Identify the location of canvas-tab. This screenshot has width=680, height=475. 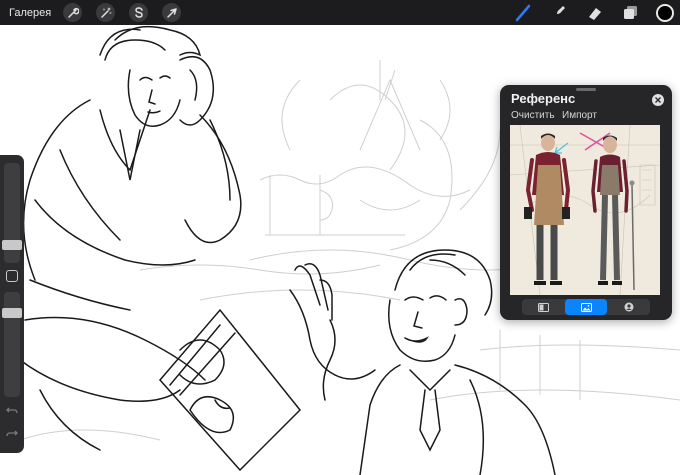
(543, 307).